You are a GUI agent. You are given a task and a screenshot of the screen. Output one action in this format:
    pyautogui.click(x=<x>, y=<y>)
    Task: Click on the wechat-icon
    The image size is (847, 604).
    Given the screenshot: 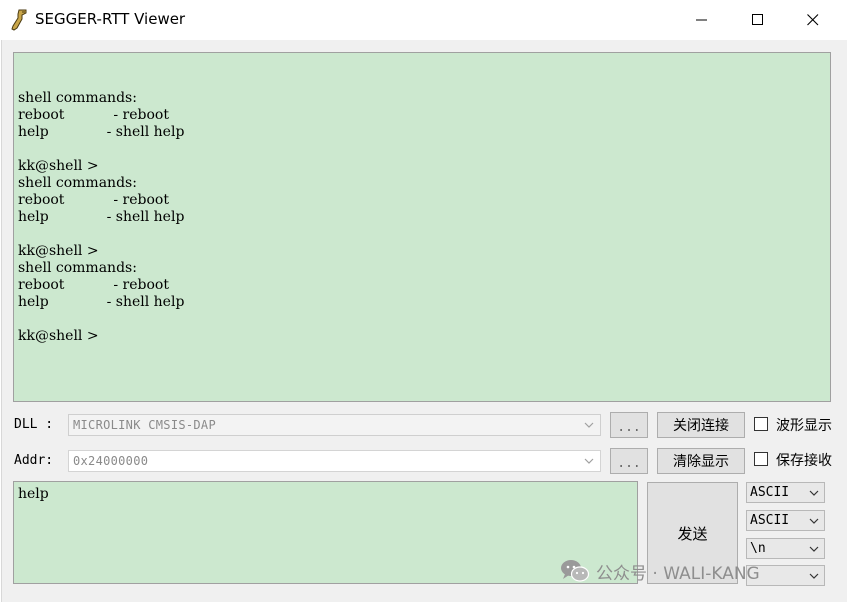 What is the action you would take?
    pyautogui.click(x=575, y=571)
    